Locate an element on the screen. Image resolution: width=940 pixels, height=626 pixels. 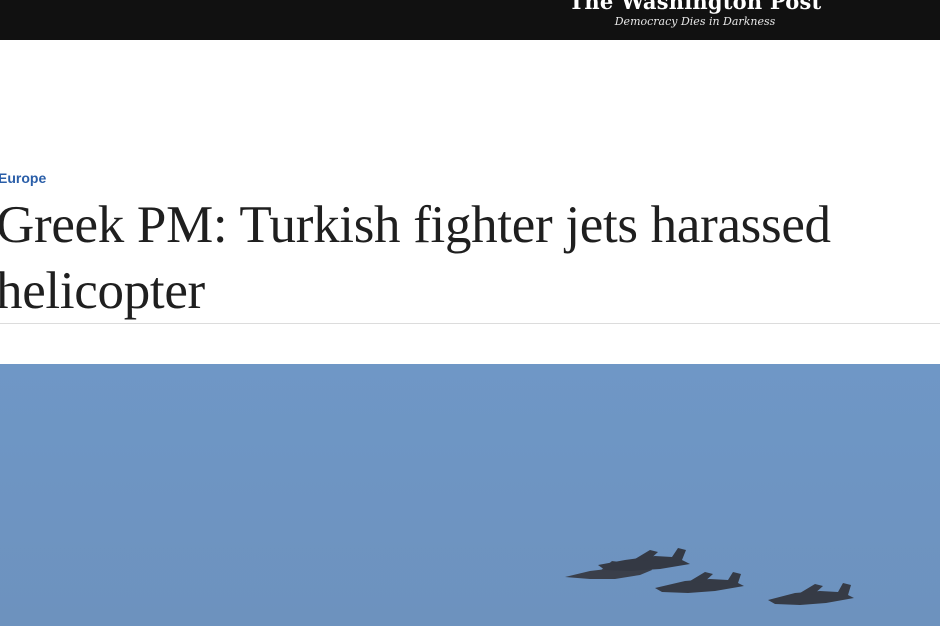
headline-divider is located at coordinates (470, 323).